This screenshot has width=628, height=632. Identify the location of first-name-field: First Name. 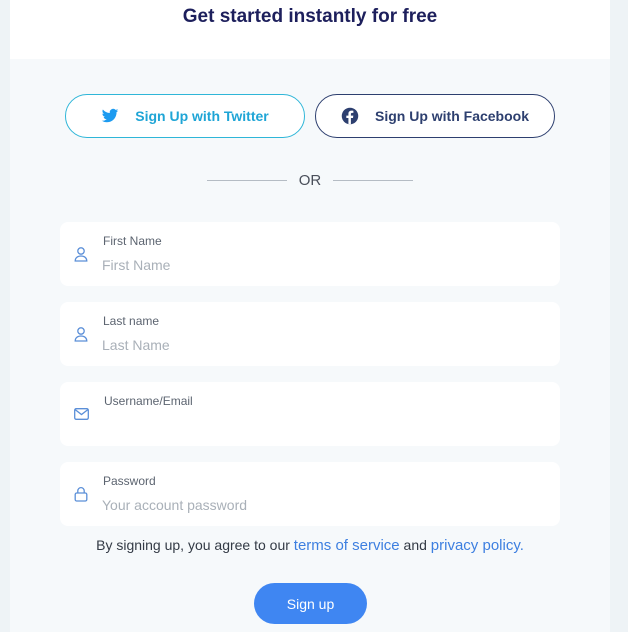
(310, 254).